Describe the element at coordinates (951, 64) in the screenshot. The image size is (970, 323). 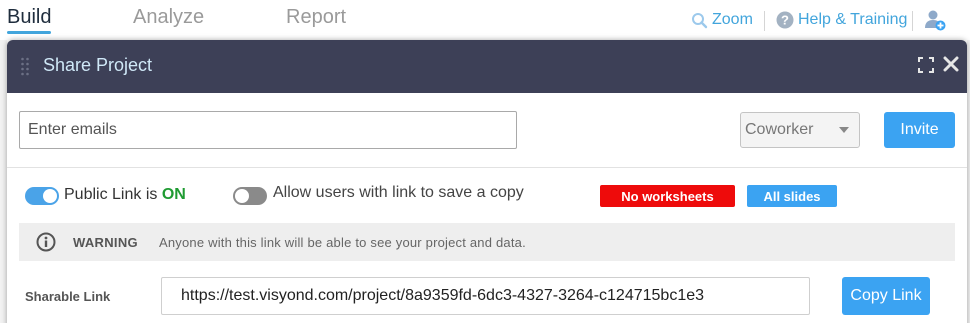
I see `close-icon` at that location.